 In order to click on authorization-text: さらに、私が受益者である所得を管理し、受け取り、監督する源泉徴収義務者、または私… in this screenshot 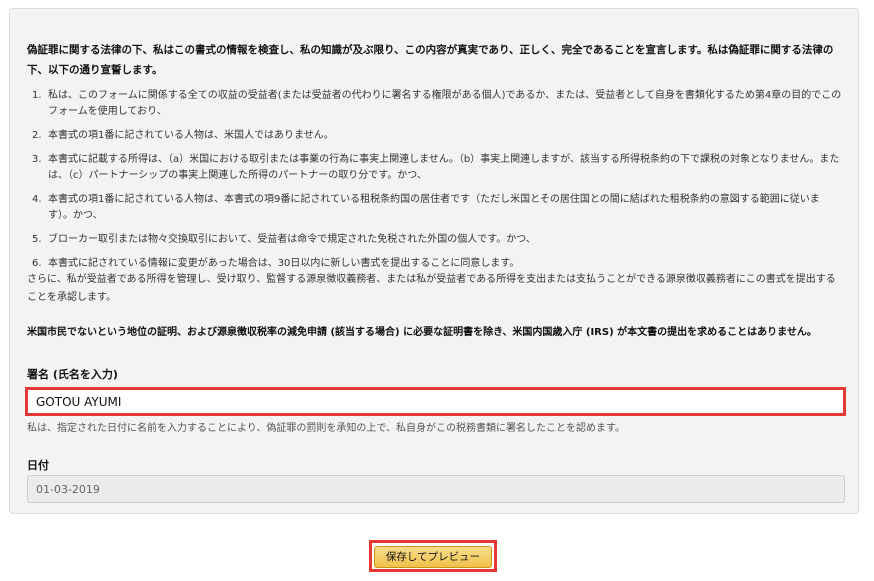, I will do `click(431, 288)`.